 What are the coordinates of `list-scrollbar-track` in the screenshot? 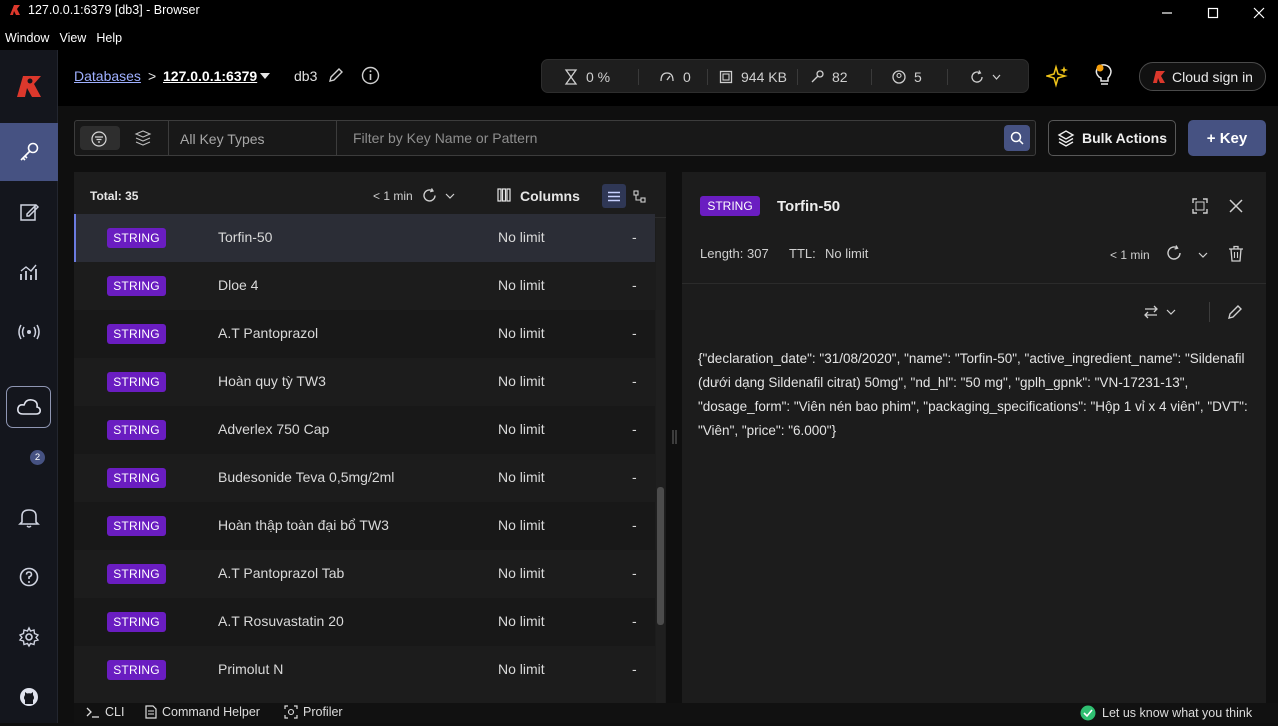 It's located at (660, 460).